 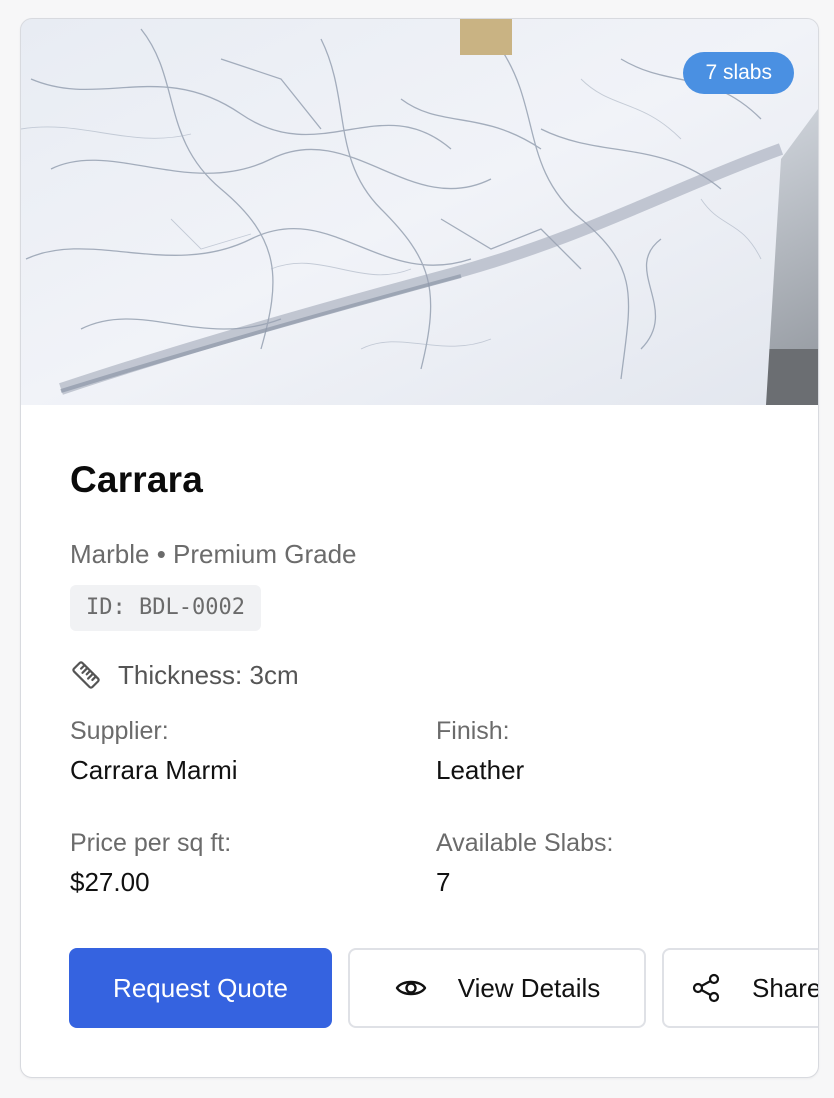 What do you see at coordinates (151, 843) in the screenshot?
I see `price-label: Price per sq ft:` at bounding box center [151, 843].